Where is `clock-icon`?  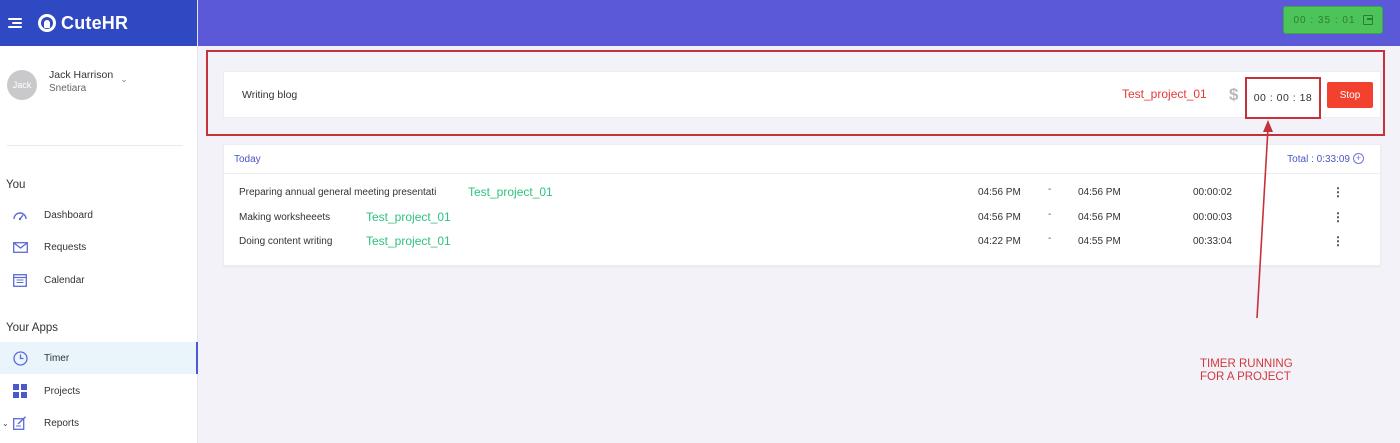 clock-icon is located at coordinates (20, 358).